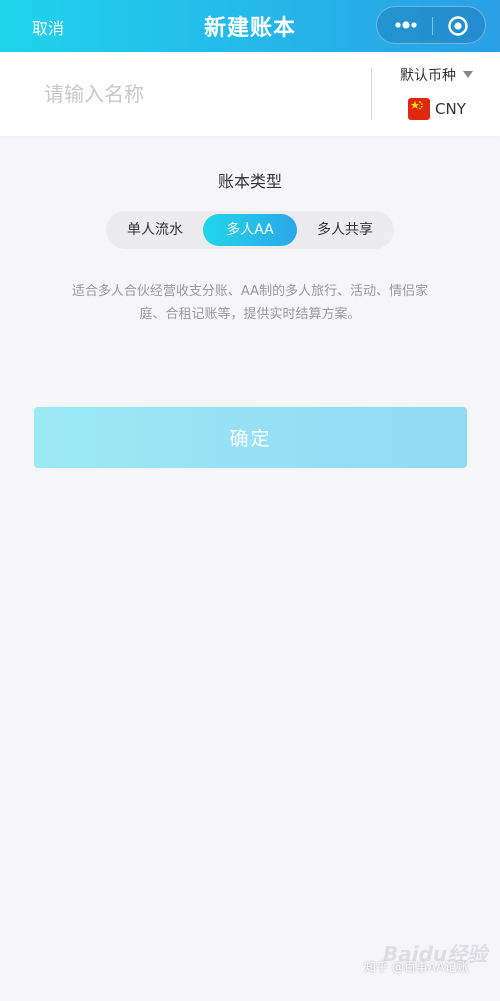  I want to click on dropdown-arrow-icon, so click(468, 74).